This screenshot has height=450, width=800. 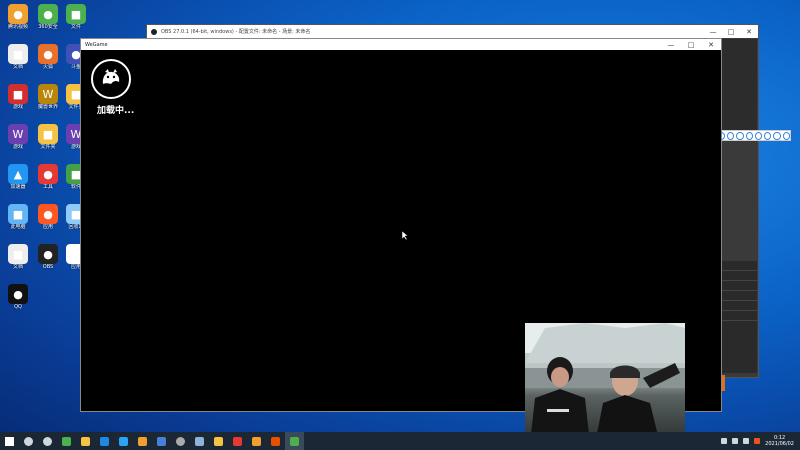 I want to click on desktop-icon-8: W 魔兽世界, so click(x=48, y=97).